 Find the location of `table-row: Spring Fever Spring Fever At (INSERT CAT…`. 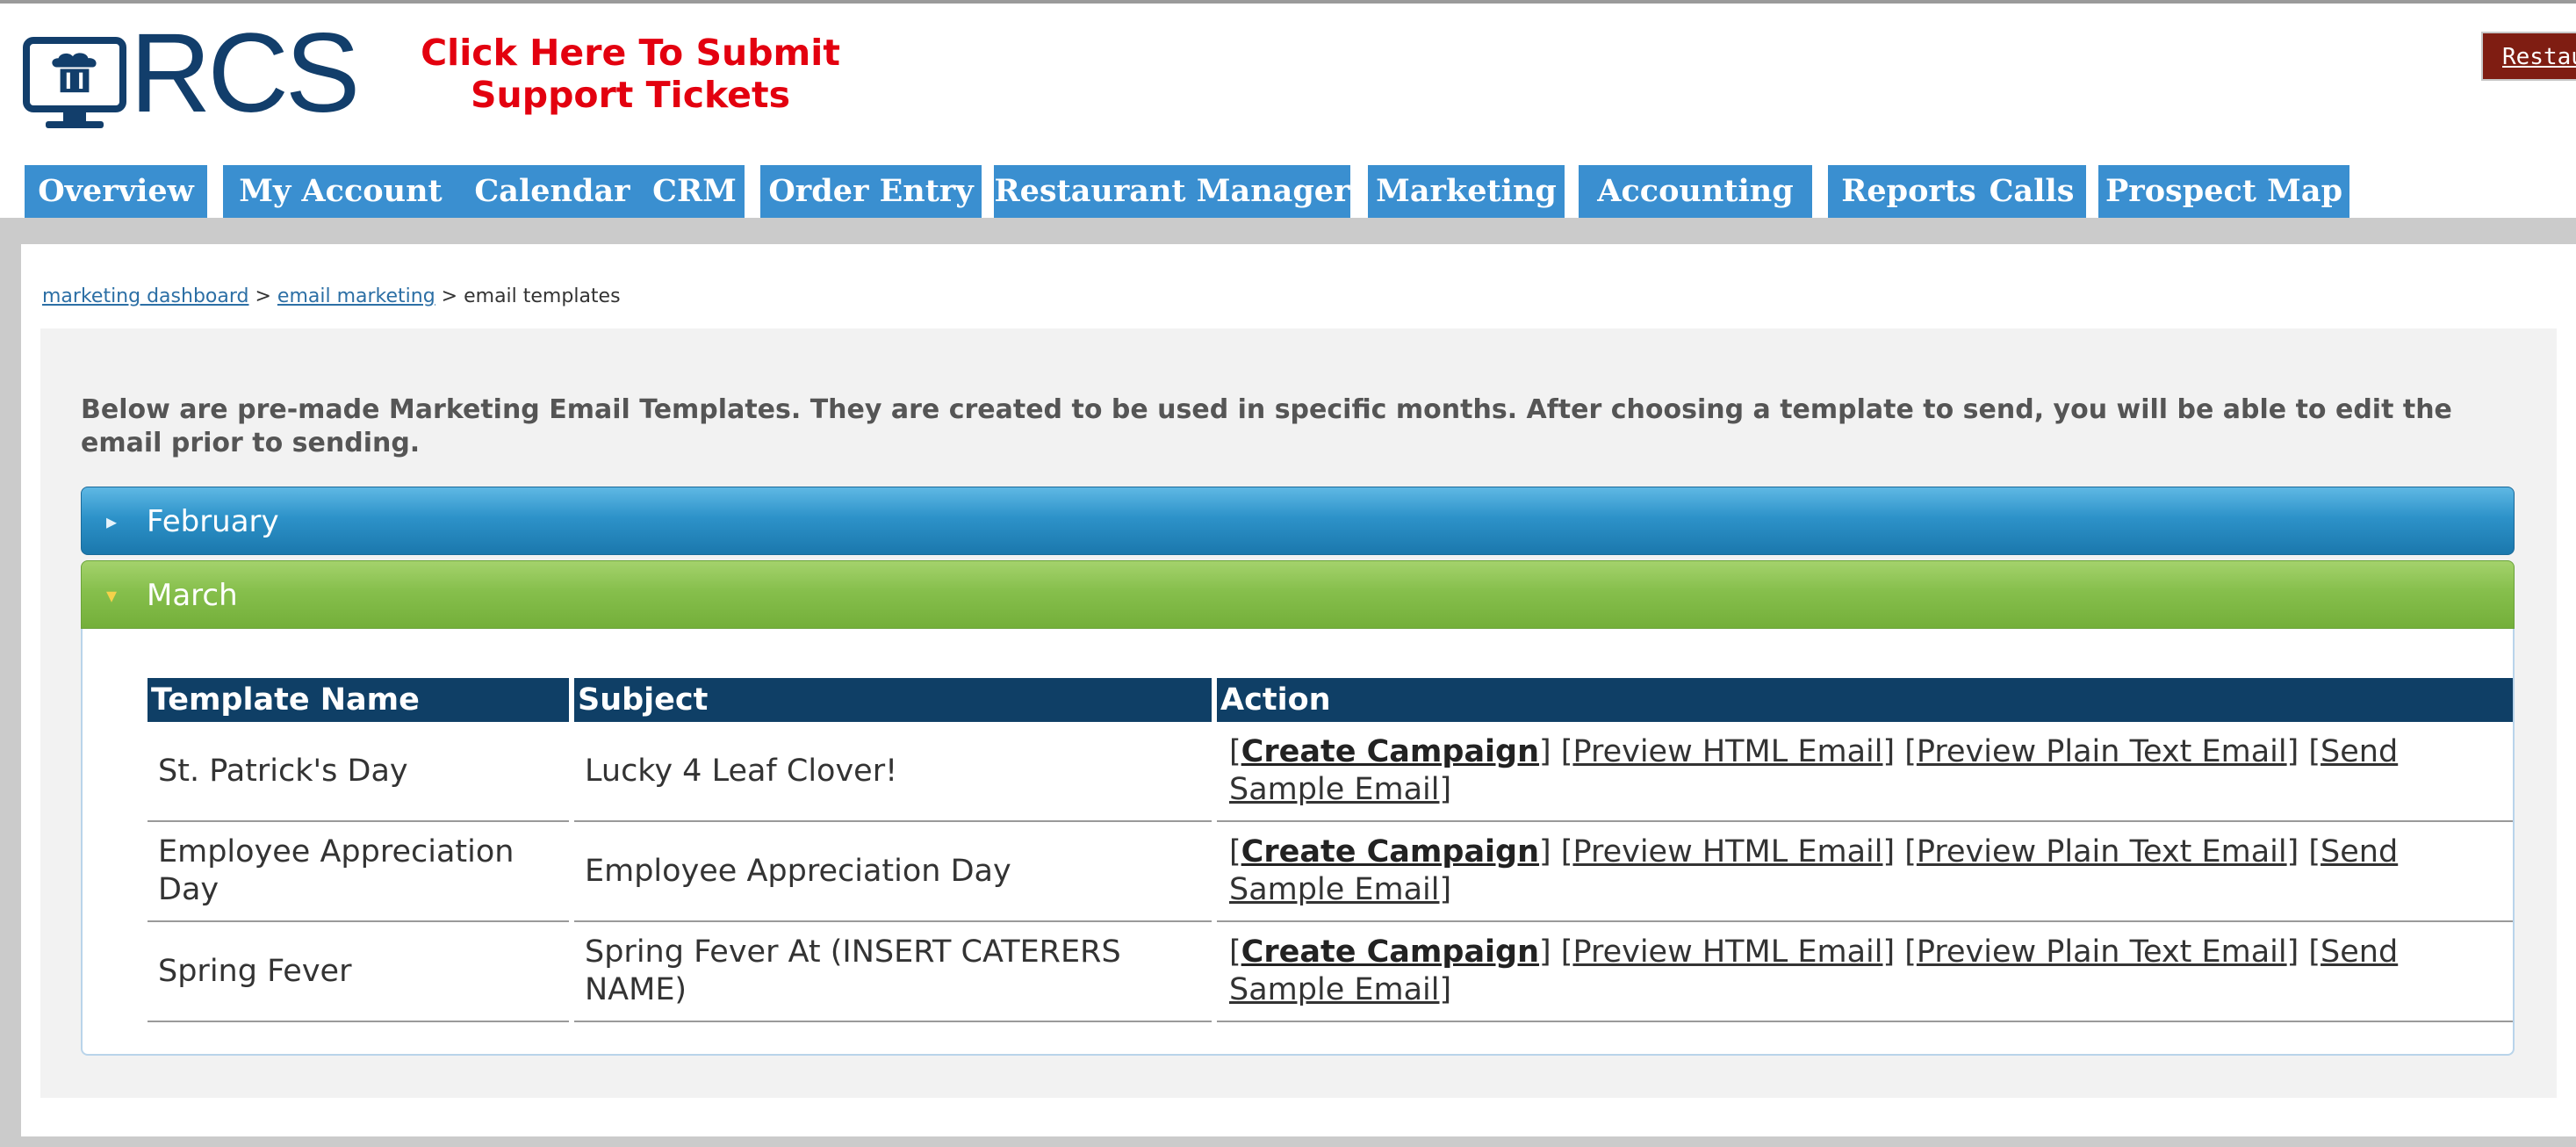

table-row: Spring Fever Spring Fever At (INSERT CAT… is located at coordinates (1330, 972).